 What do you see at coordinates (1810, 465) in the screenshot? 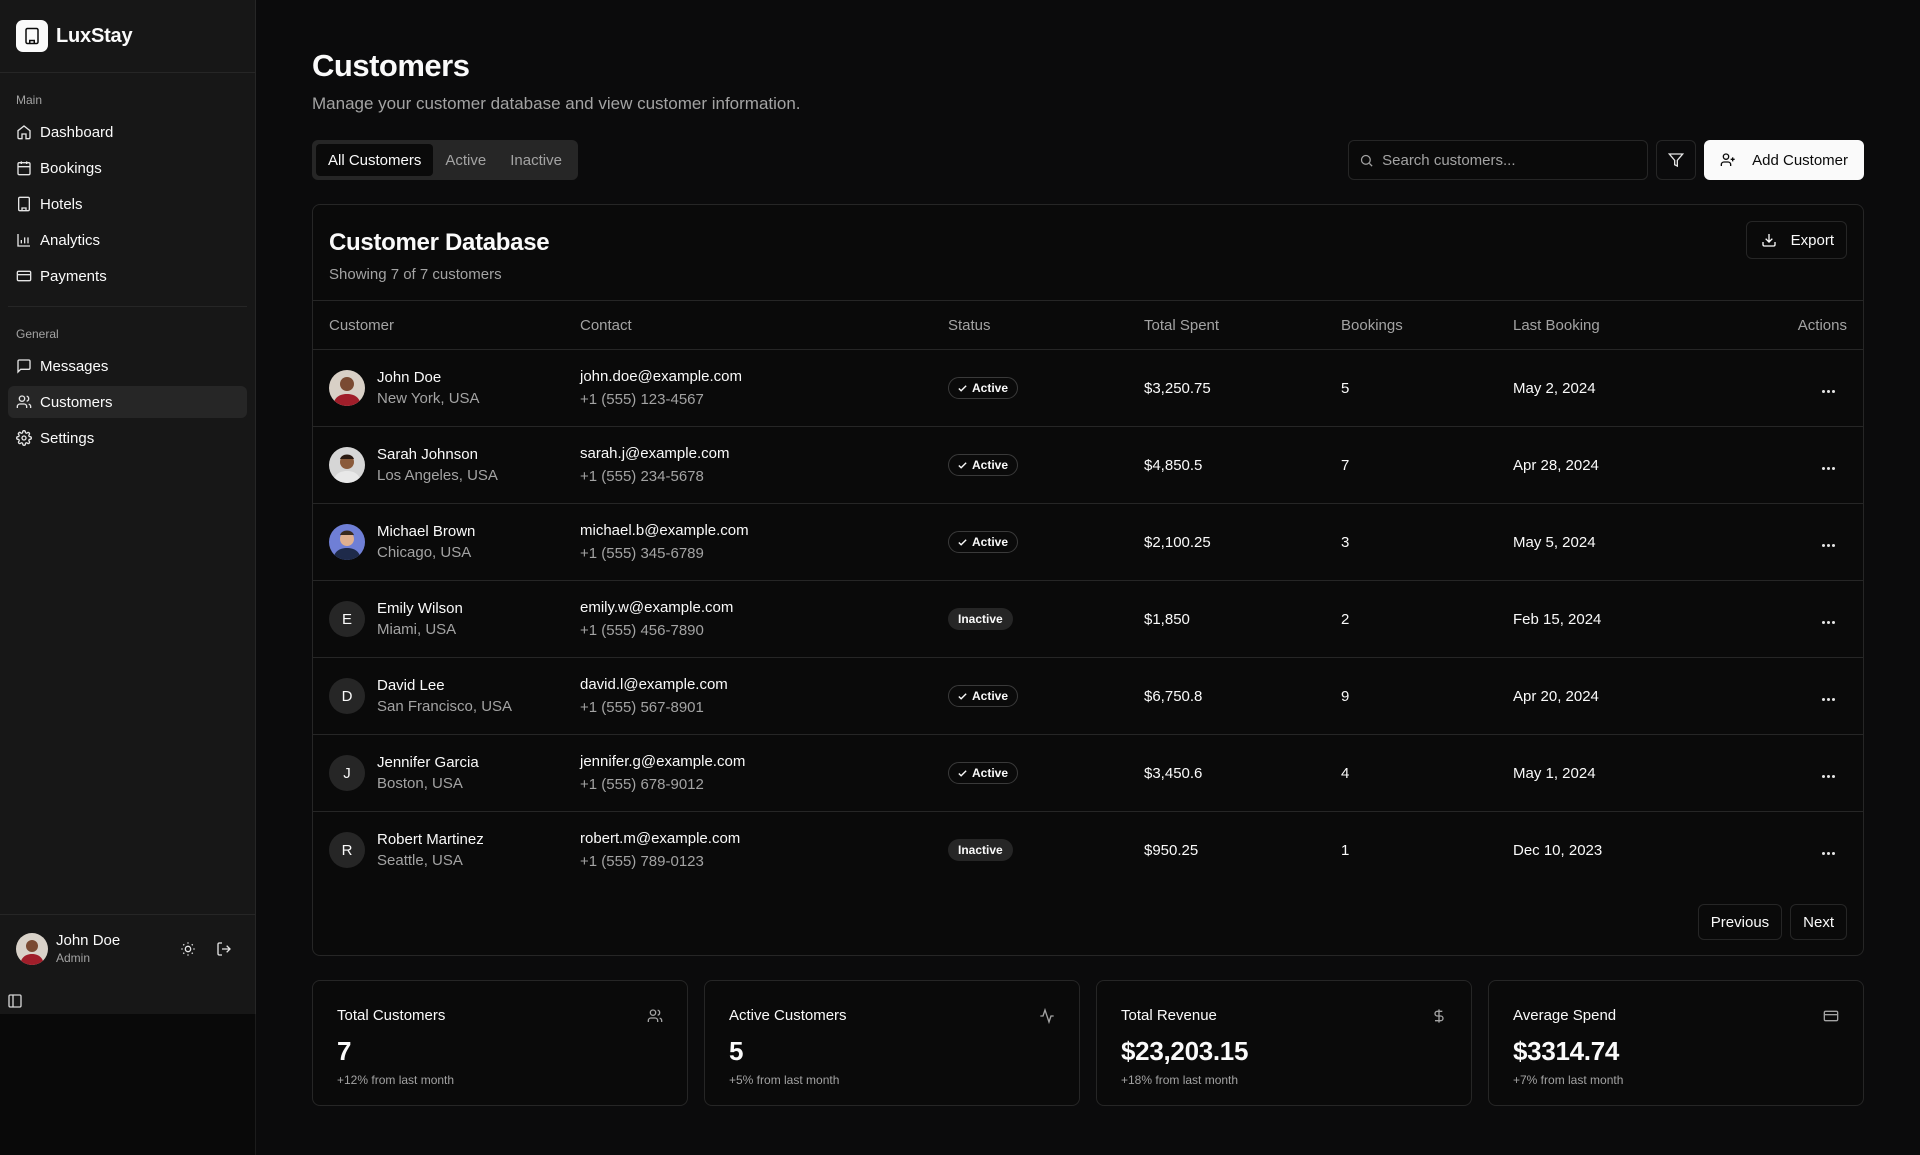
I see `actions-cell` at bounding box center [1810, 465].